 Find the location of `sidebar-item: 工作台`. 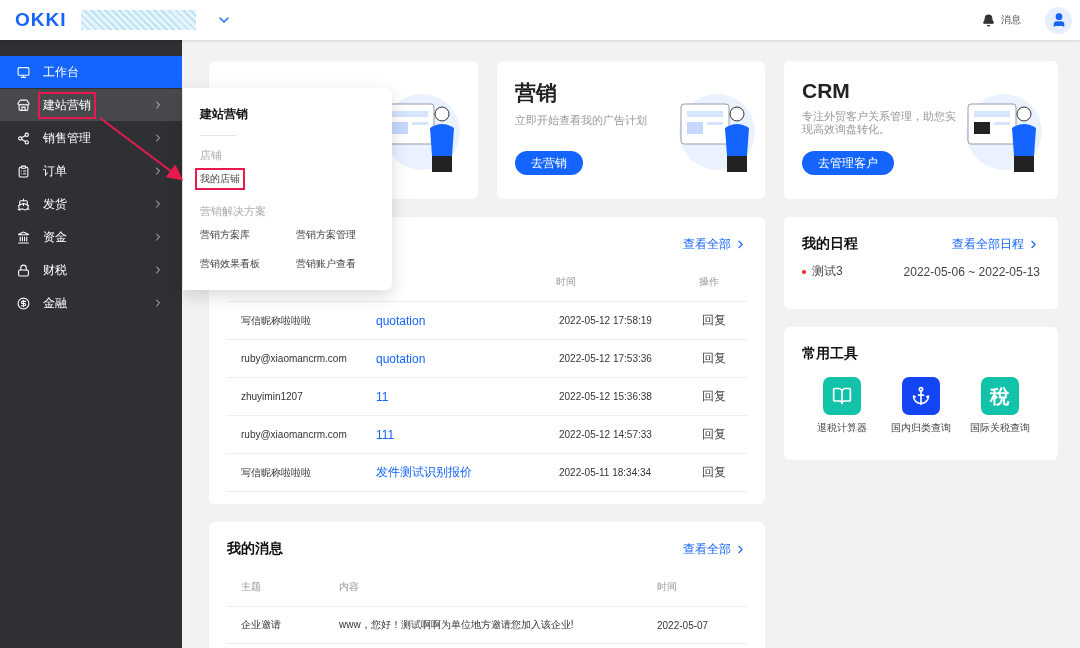

sidebar-item: 工作台 is located at coordinates (91, 72).